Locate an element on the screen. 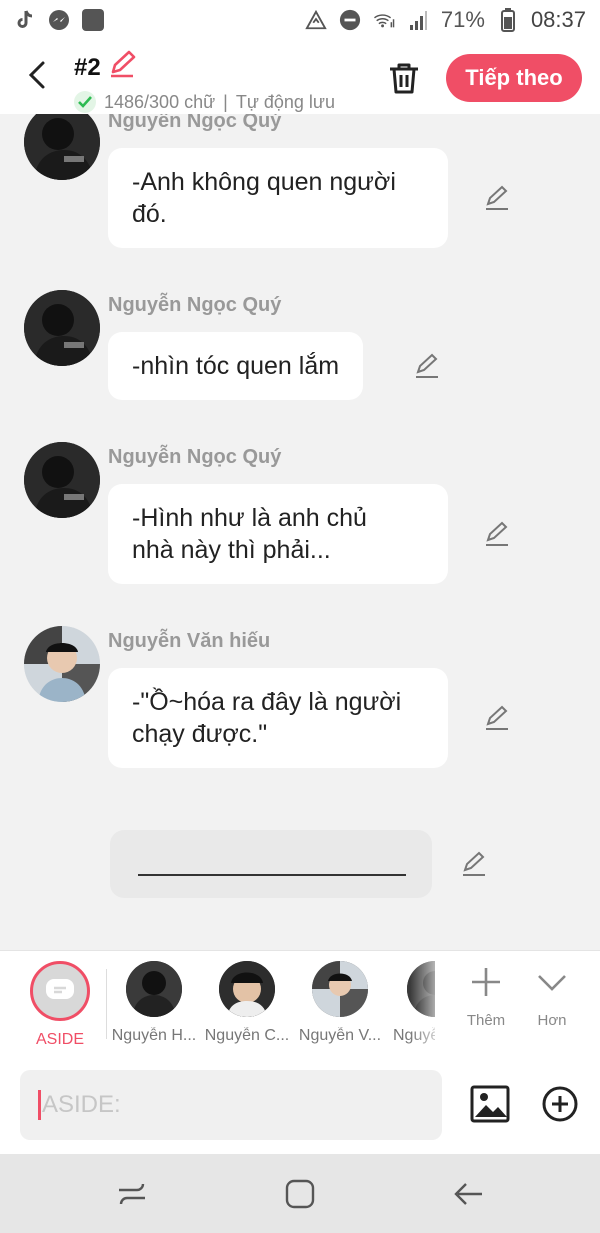 This screenshot has width=600, height=1233. messenger-icon is located at coordinates (59, 20).